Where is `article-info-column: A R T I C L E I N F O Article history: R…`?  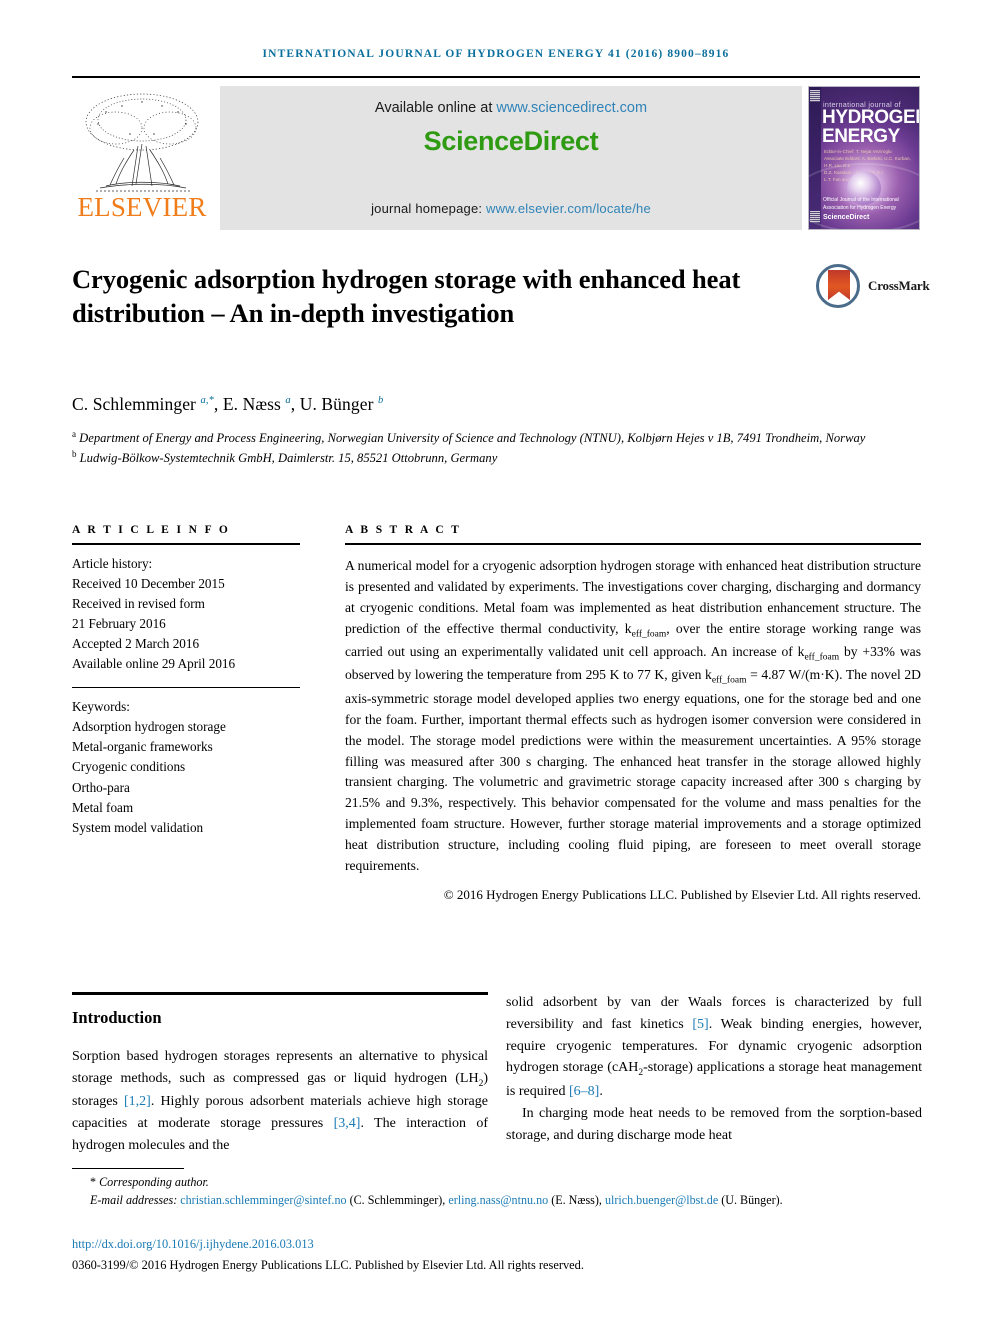
article-info-column: A R T I C L E I N F O Article history: R… is located at coordinates (186, 681).